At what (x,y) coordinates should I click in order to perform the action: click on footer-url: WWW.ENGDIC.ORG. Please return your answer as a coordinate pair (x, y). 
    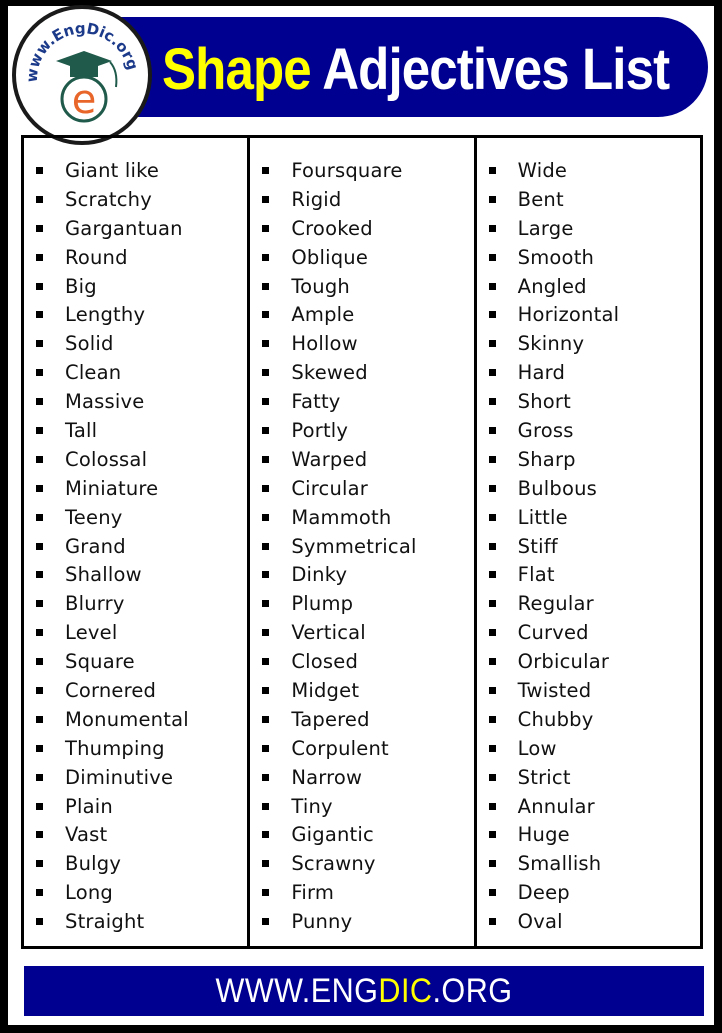
    Looking at the image, I should click on (364, 991).